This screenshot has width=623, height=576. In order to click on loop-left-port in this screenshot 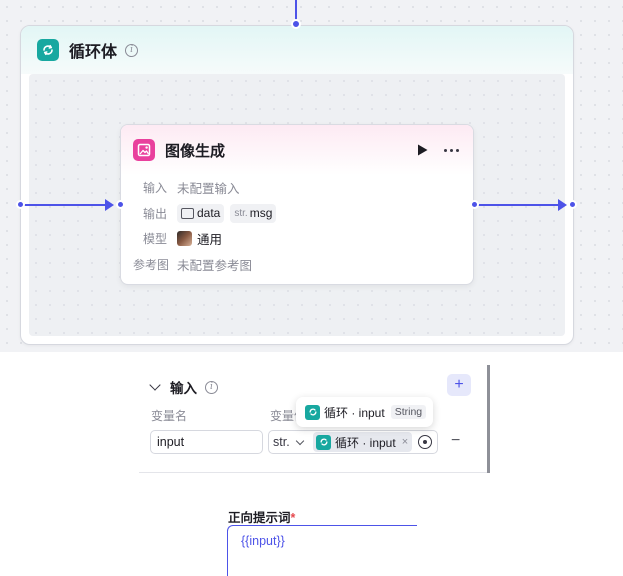, I will do `click(20, 204)`.